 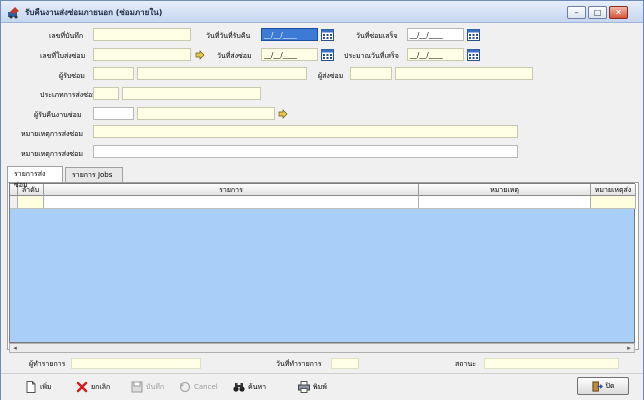 What do you see at coordinates (505, 202) in the screenshot?
I see `cell-note` at bounding box center [505, 202].